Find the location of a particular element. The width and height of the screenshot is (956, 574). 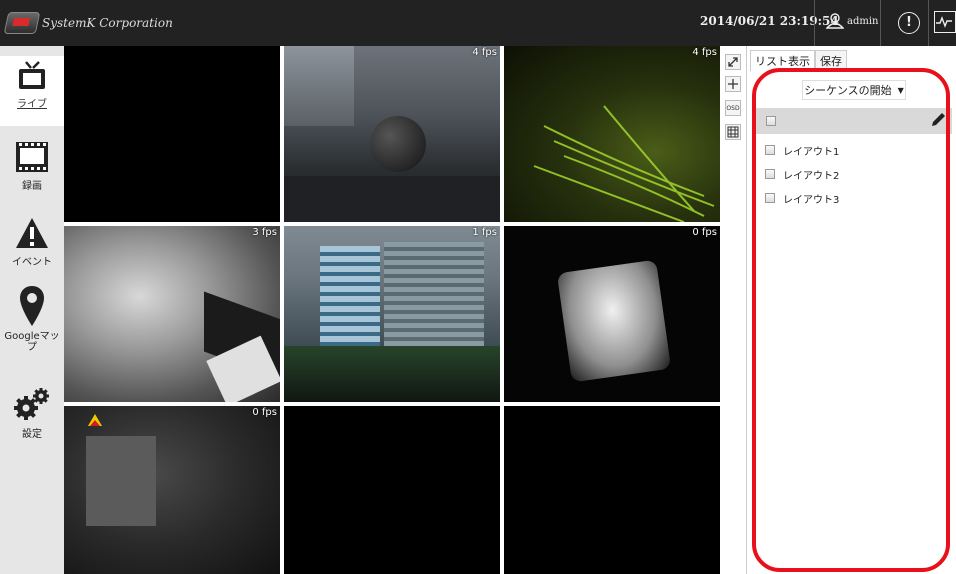

camera-tile-5: 1 fps is located at coordinates (392, 314).